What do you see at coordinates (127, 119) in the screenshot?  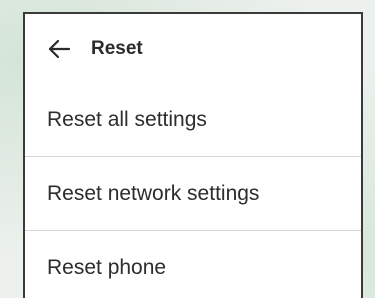 I see `menu-item-label: Reset all settings` at bounding box center [127, 119].